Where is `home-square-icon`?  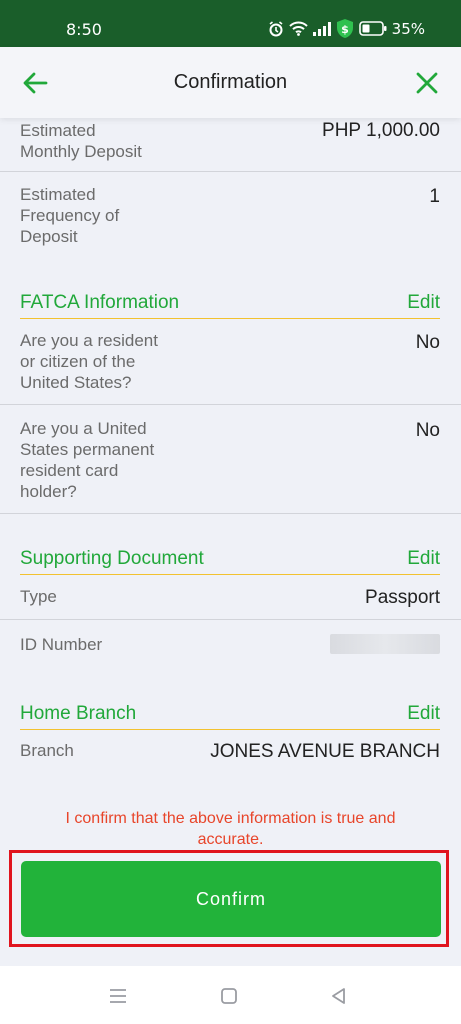 home-square-icon is located at coordinates (229, 996).